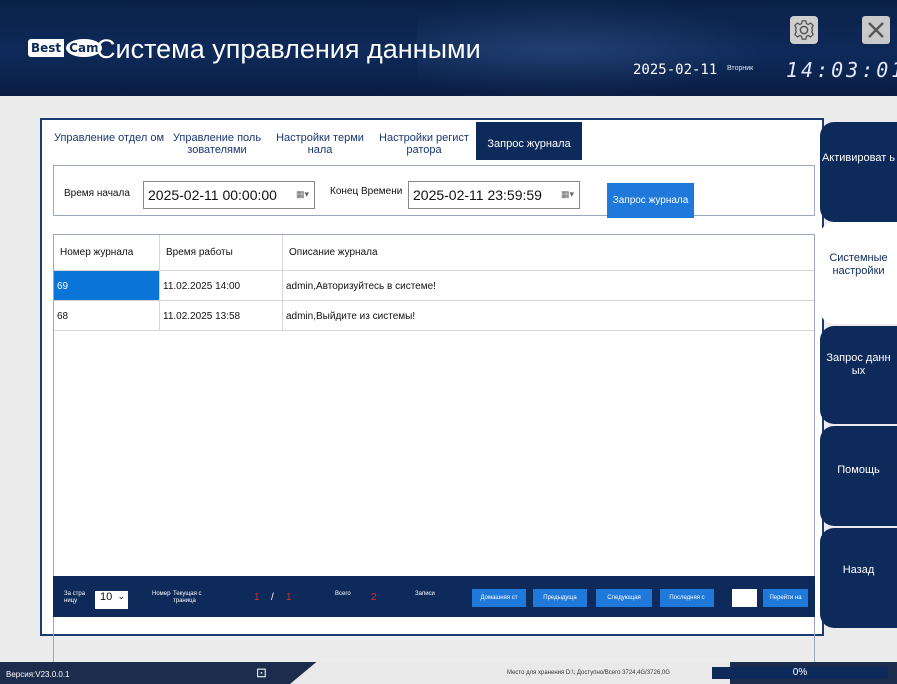 The width and height of the screenshot is (897, 684). What do you see at coordinates (221, 315) in the screenshot?
I see `cell-time: 11.02.2025 13:58` at bounding box center [221, 315].